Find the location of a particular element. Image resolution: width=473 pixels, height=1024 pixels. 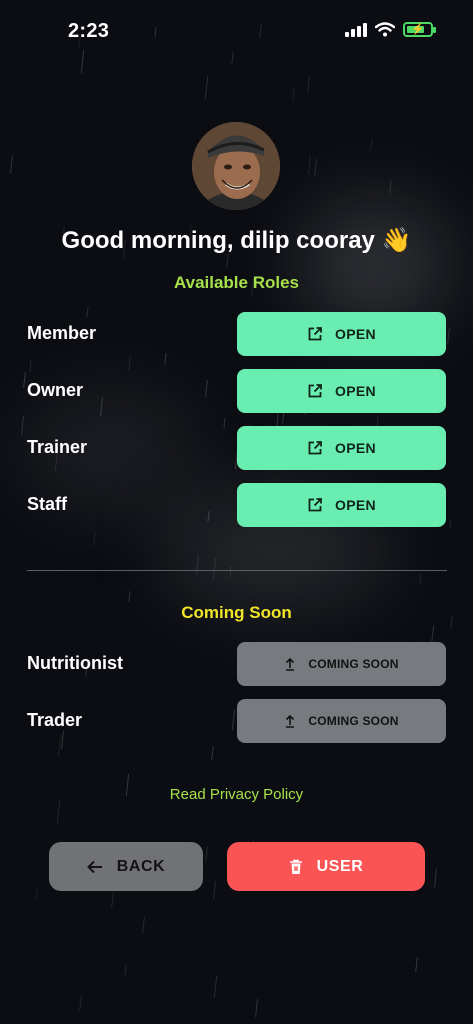

role-label: Trainer is located at coordinates (57, 447).